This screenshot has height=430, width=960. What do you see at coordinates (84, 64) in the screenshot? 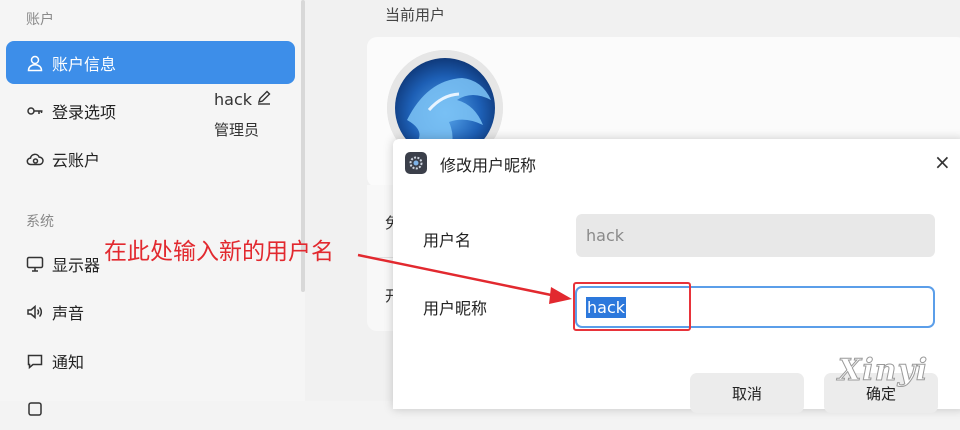
I see `sidebar-item-label: 账户信息` at bounding box center [84, 64].